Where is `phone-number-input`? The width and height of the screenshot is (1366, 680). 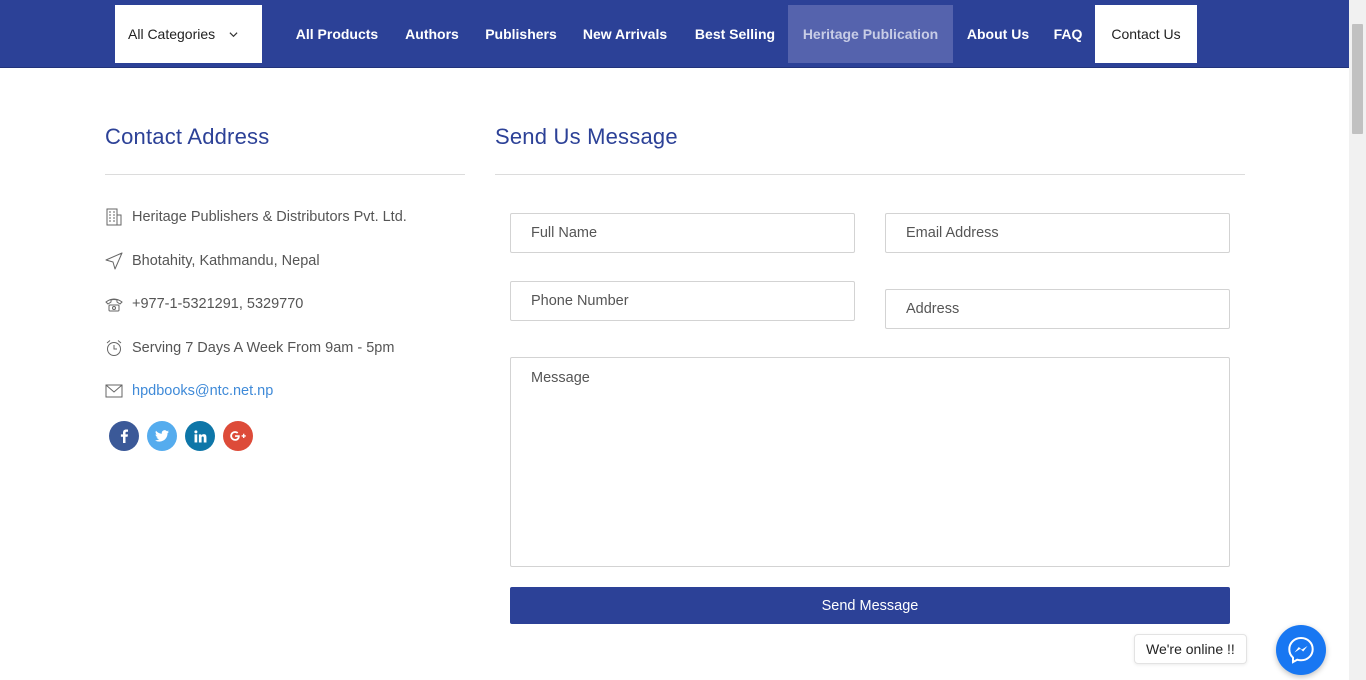 phone-number-input is located at coordinates (682, 301).